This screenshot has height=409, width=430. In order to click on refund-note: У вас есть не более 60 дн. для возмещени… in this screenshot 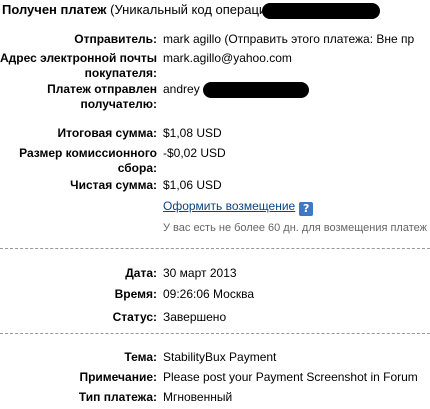, I will do `click(295, 228)`.